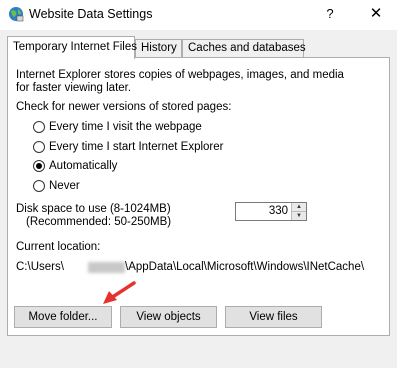 This screenshot has height=368, width=397. Describe the element at coordinates (64, 186) in the screenshot. I see `radio-label: Never` at that location.